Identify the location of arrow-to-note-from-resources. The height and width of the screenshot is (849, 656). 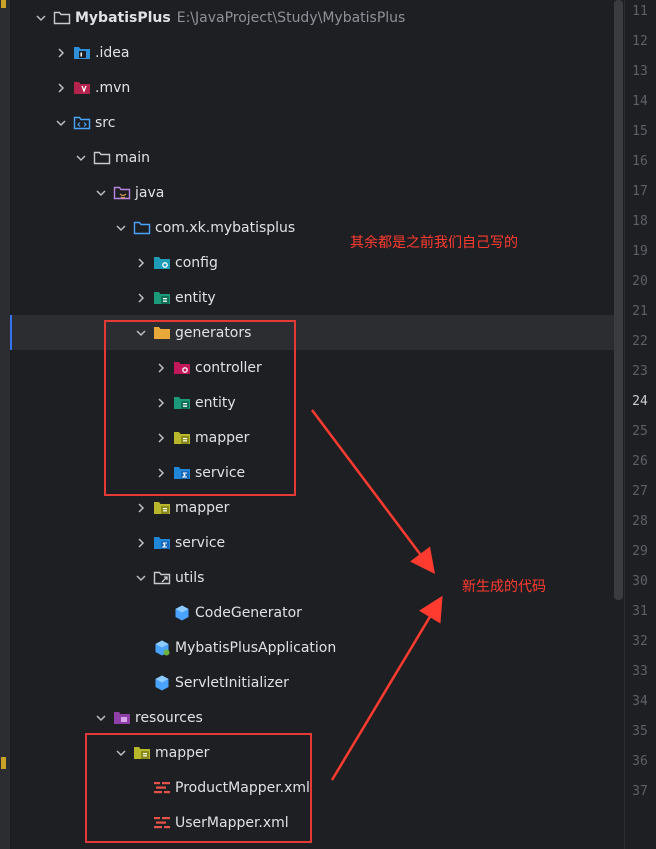
(386, 688).